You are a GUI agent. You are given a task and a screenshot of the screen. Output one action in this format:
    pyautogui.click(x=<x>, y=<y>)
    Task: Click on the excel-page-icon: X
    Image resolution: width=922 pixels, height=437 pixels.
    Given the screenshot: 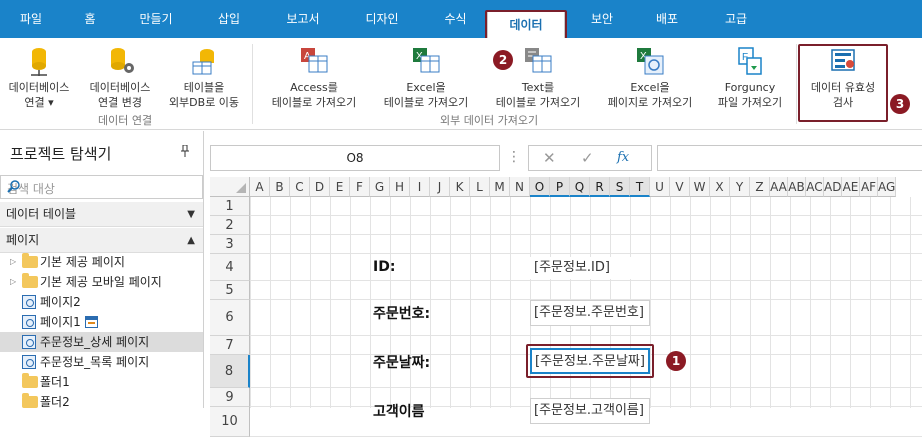 What is the action you would take?
    pyautogui.click(x=650, y=61)
    